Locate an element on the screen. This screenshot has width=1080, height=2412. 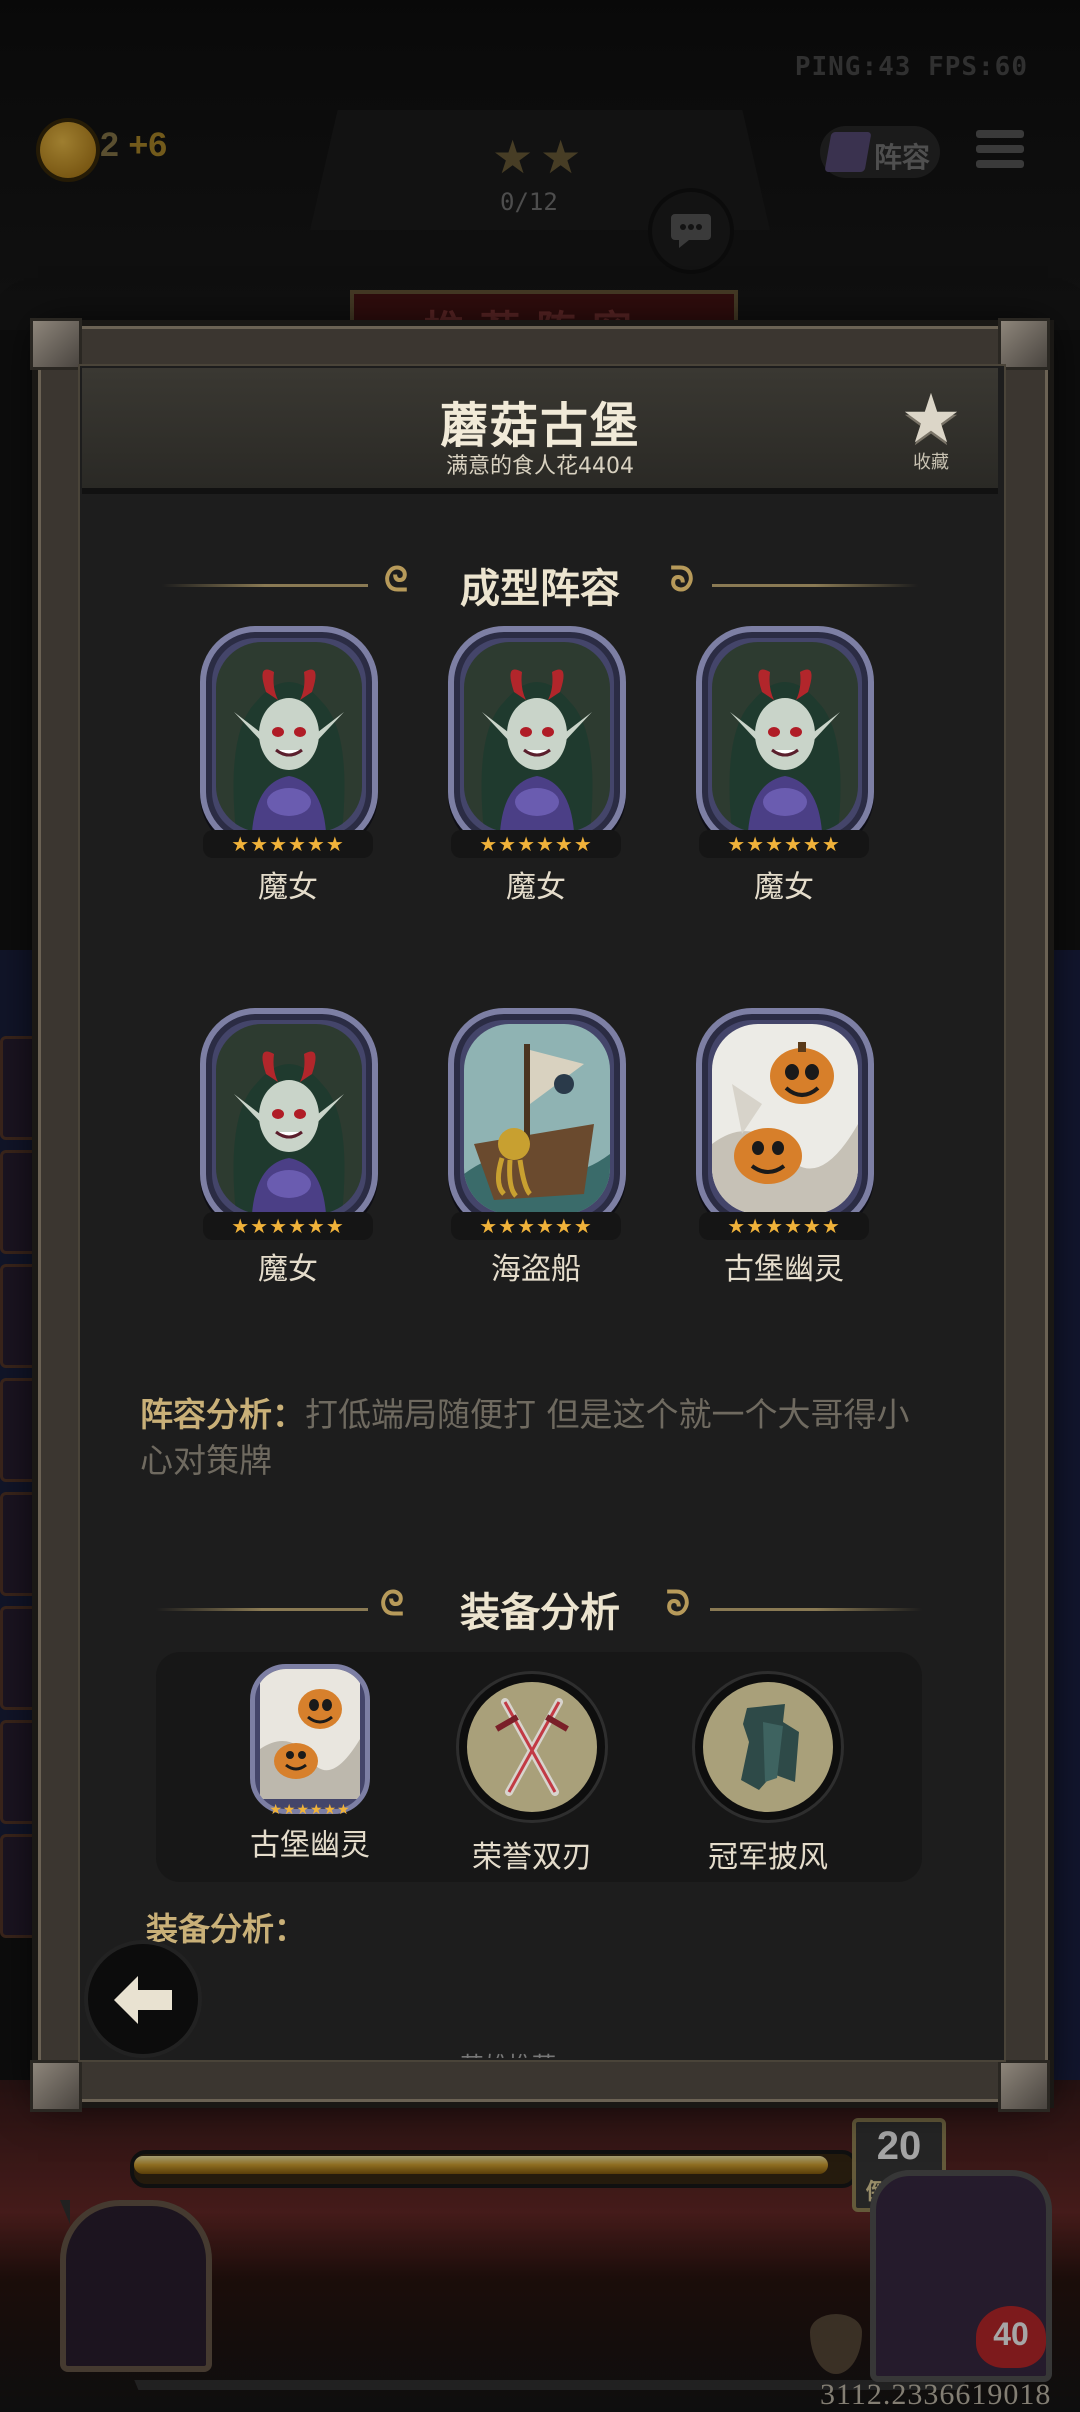
back-button is located at coordinates (143, 1999).